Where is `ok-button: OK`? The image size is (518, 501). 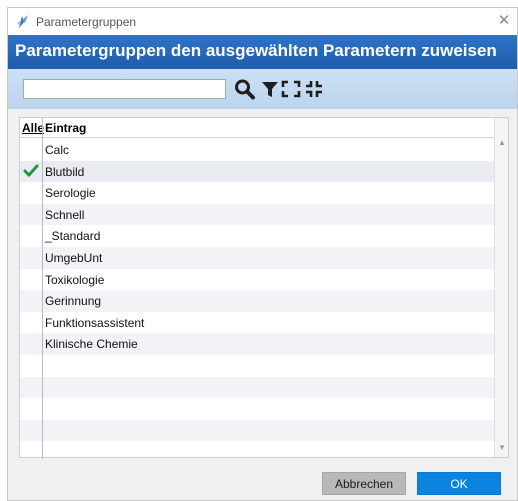 ok-button: OK is located at coordinates (459, 483).